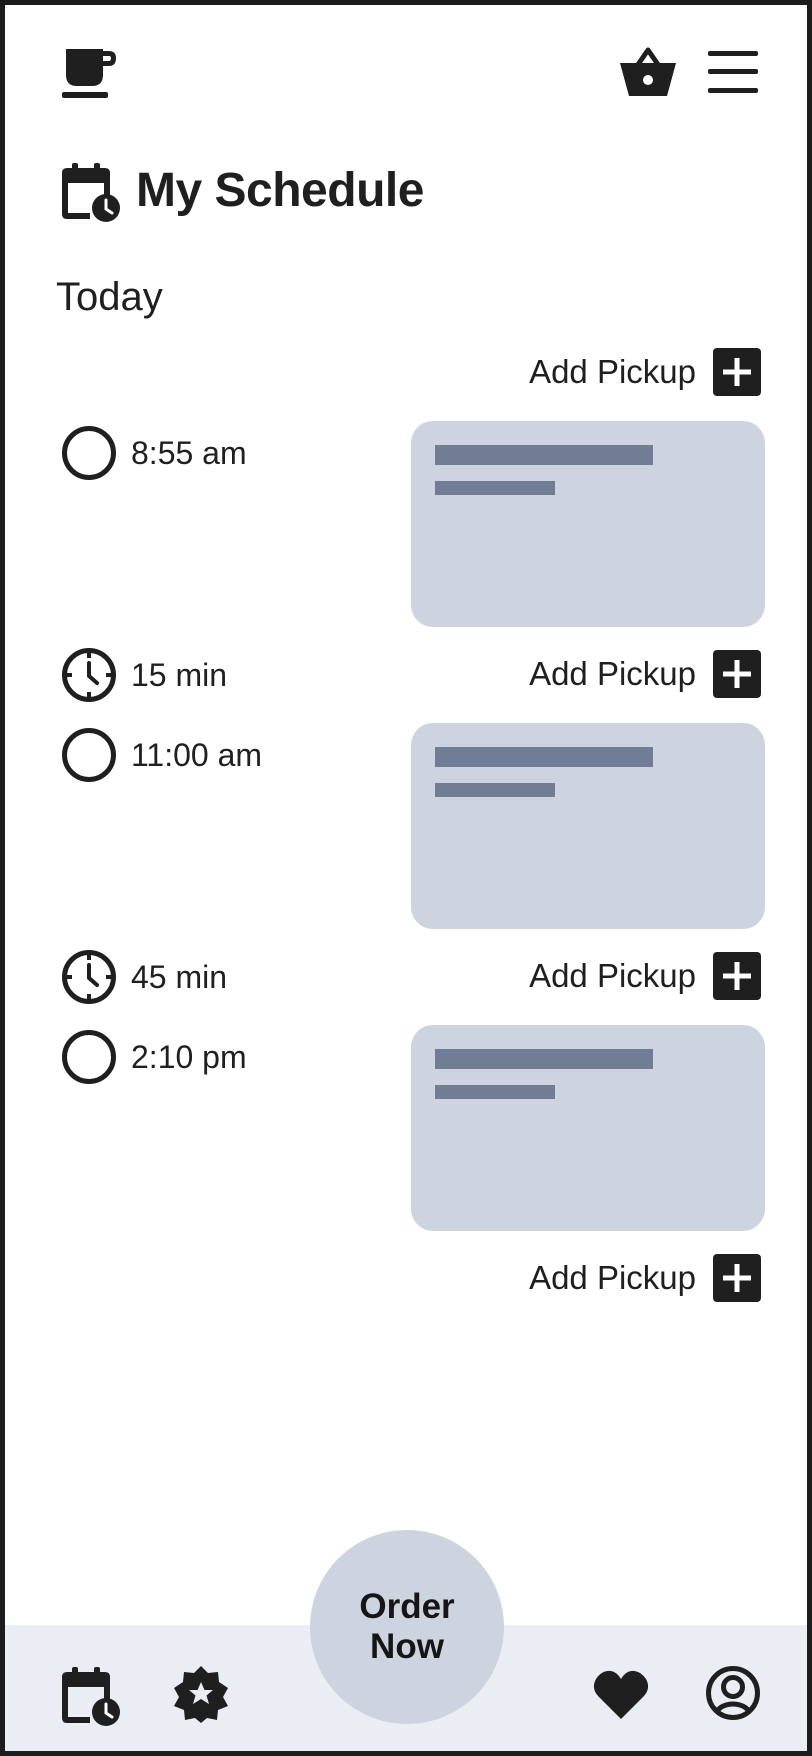 This screenshot has width=812, height=1756. I want to click on basket-icon, so click(648, 72).